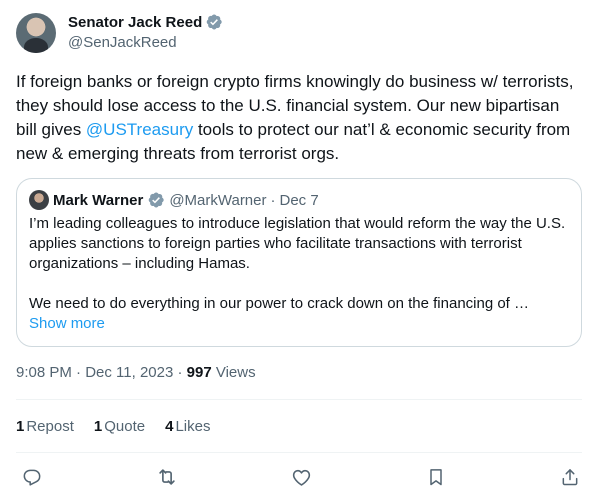  Describe the element at coordinates (98, 200) in the screenshot. I see `quote-display-name: Mark Warner` at that location.